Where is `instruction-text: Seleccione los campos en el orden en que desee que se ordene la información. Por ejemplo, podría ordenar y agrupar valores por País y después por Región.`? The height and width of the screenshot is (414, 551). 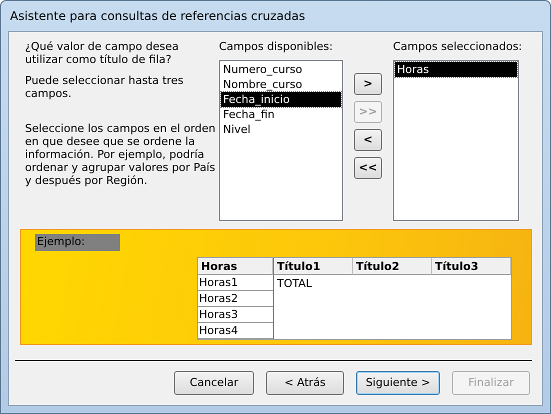 instruction-text: Seleccione los campos en el orden en que desee que se ordene la información. Por ejemplo, podría ordenar y agrupar valores por País y después por Región. is located at coordinates (120, 154).